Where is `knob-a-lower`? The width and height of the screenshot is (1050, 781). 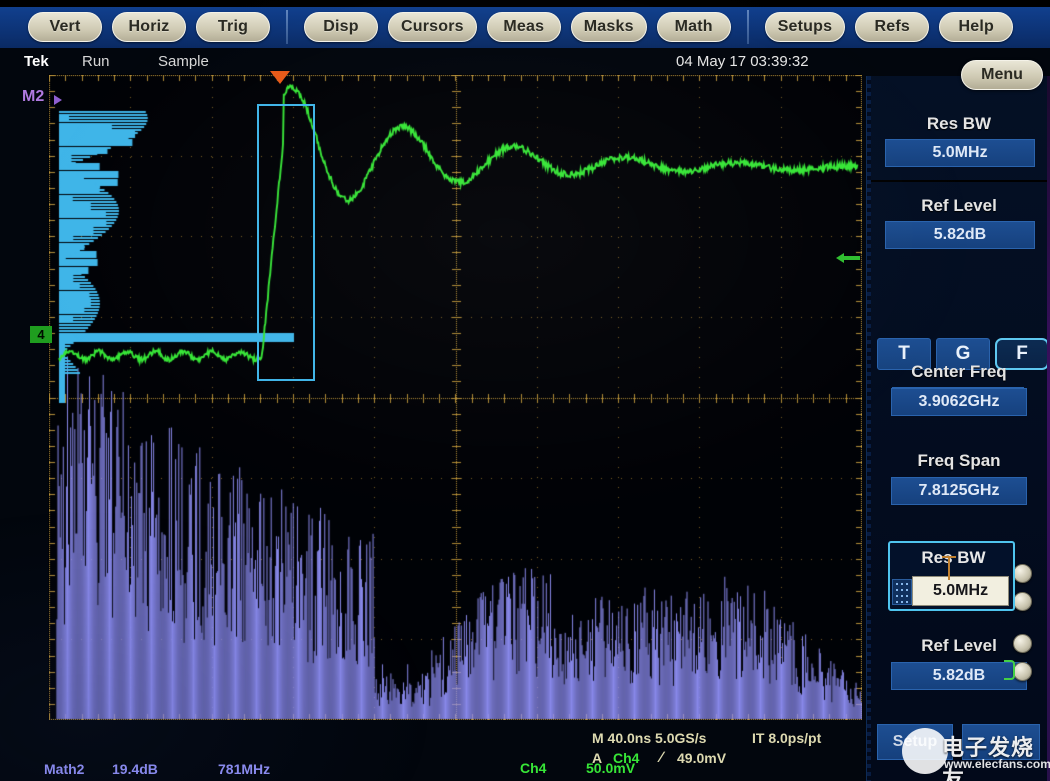
knob-a-lower is located at coordinates (1022, 601).